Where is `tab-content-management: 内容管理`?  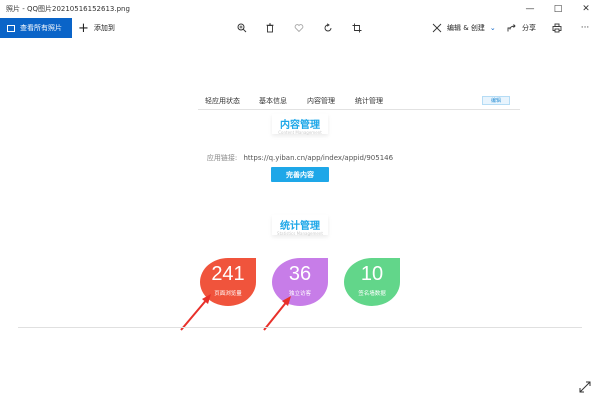
tab-content-management: 内容管理 is located at coordinates (321, 101).